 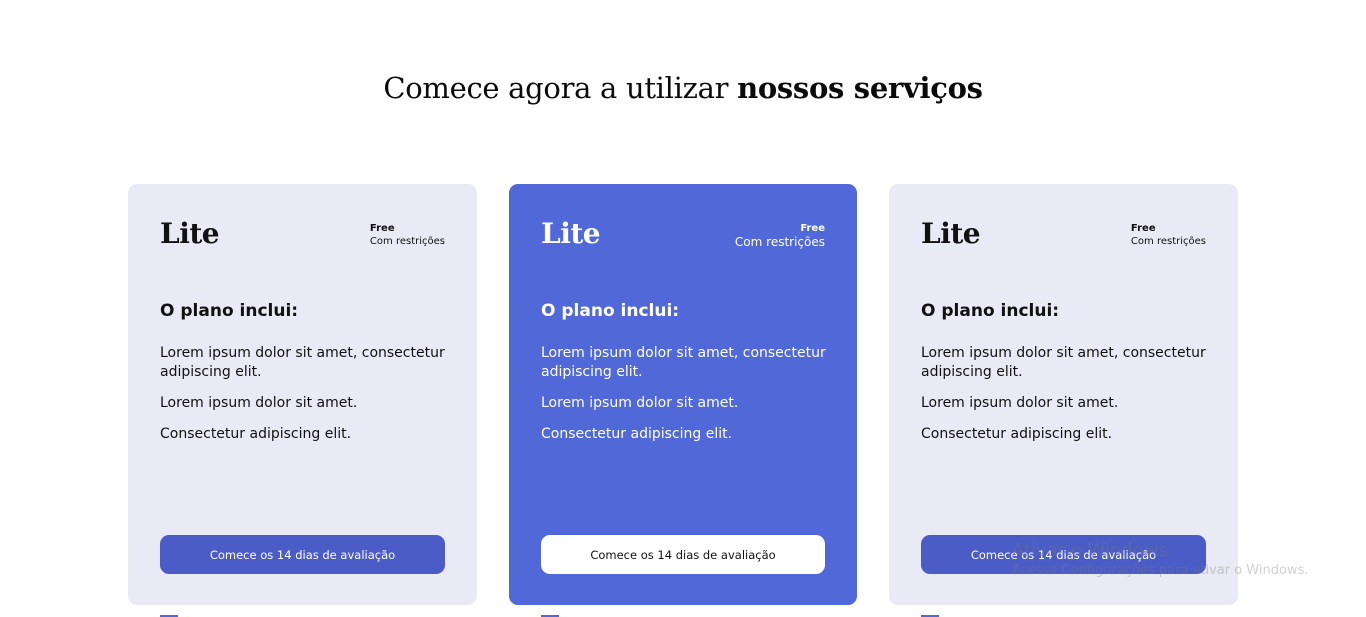 What do you see at coordinates (560, 88) in the screenshot?
I see `headline-normal: Comece agora a utilizar` at bounding box center [560, 88].